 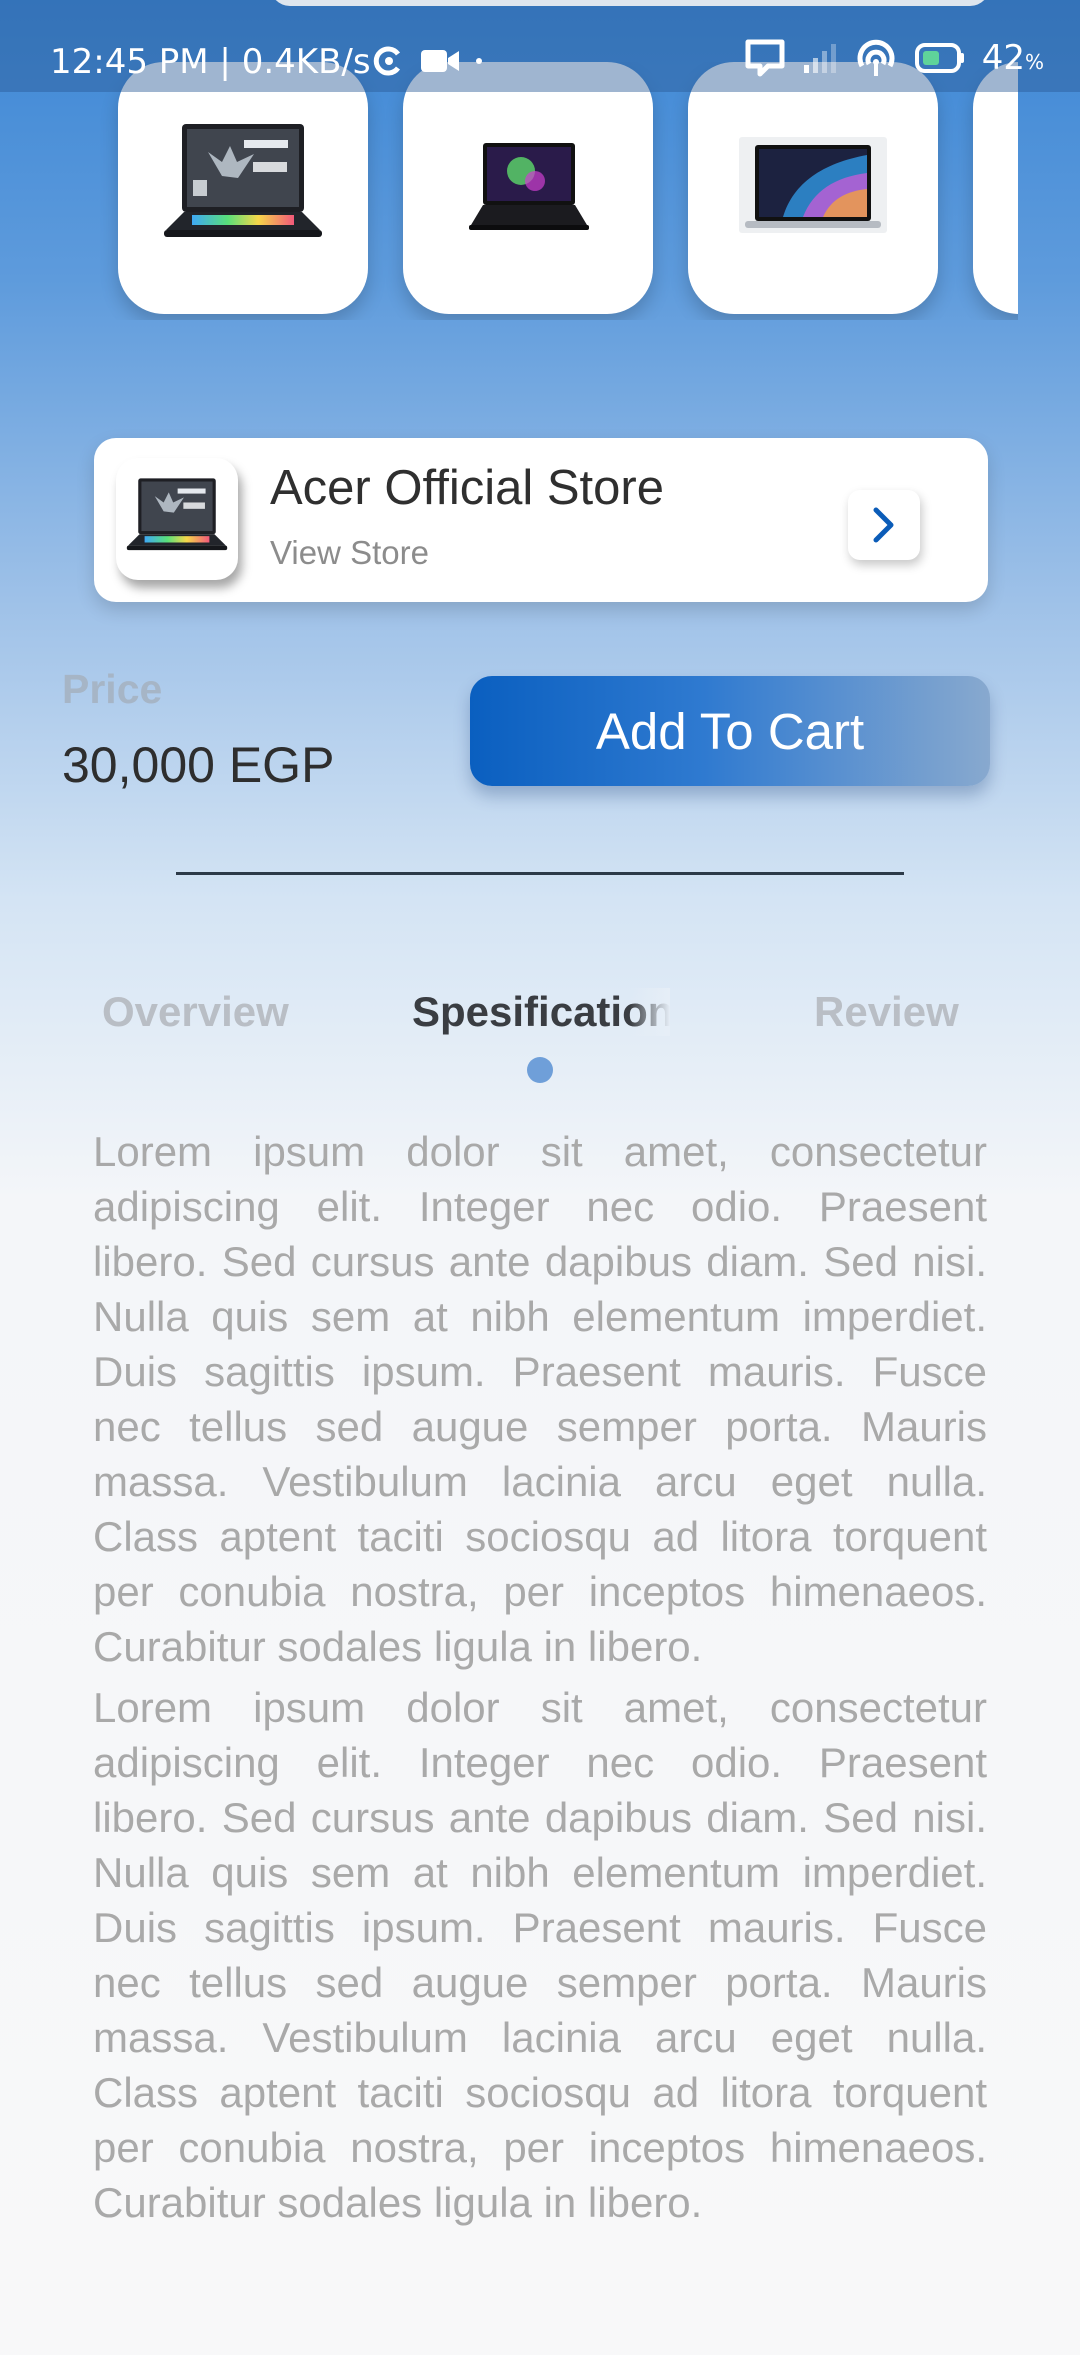 What do you see at coordinates (540, 46) in the screenshot?
I see `status-bar: 12:45 PM | 0.4KB/s 42%` at bounding box center [540, 46].